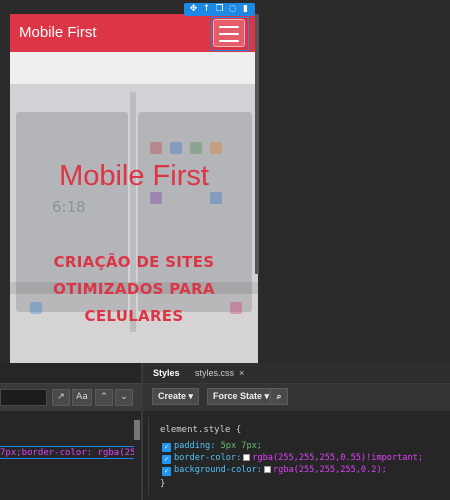 The width and height of the screenshot is (450, 500). Describe the element at coordinates (134, 33) in the screenshot. I see `navbar: Mobile First` at that location.